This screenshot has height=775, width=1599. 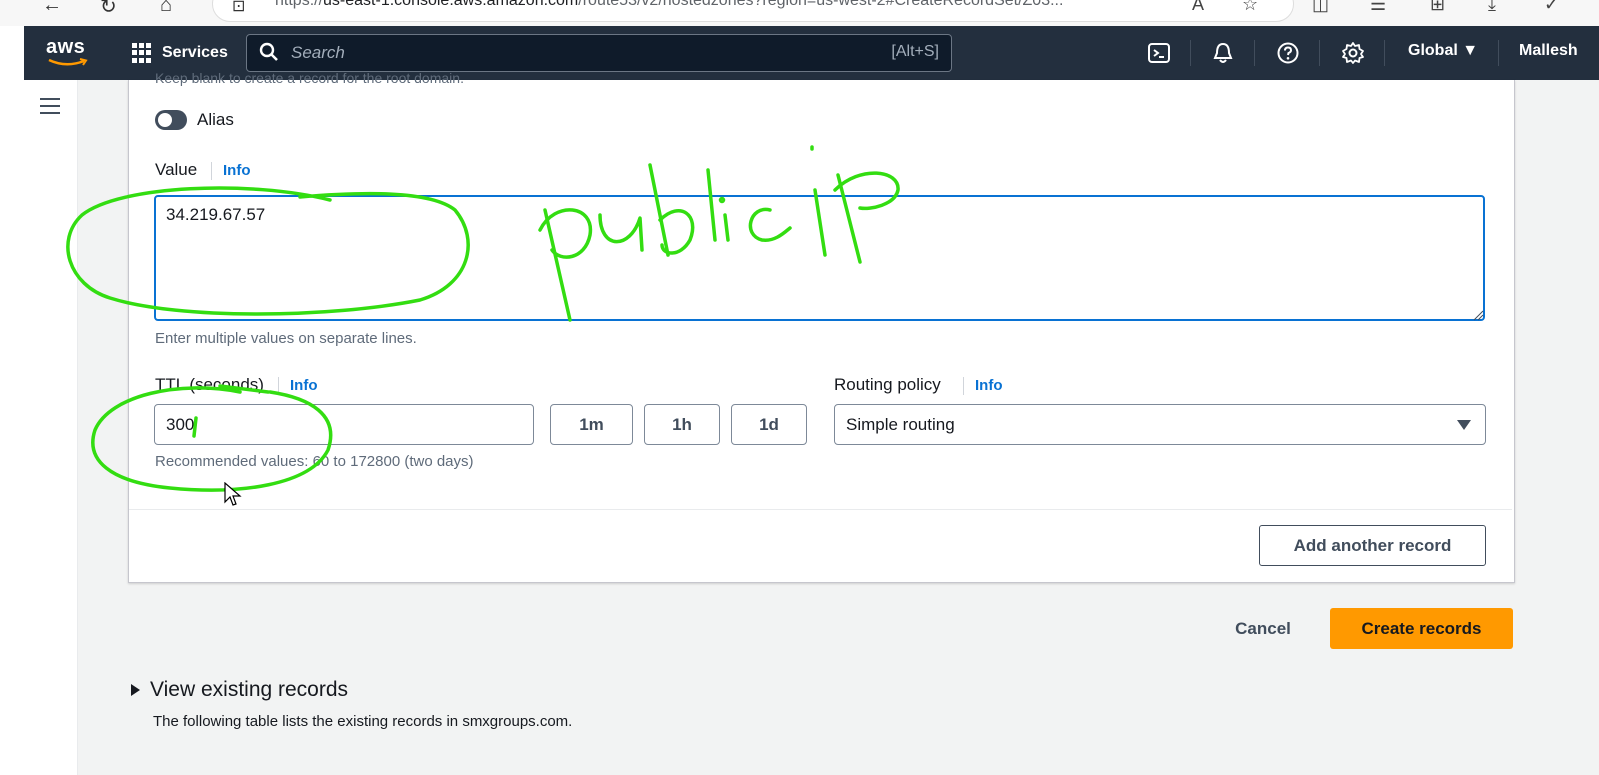 I want to click on grid-icon, so click(x=142, y=53).